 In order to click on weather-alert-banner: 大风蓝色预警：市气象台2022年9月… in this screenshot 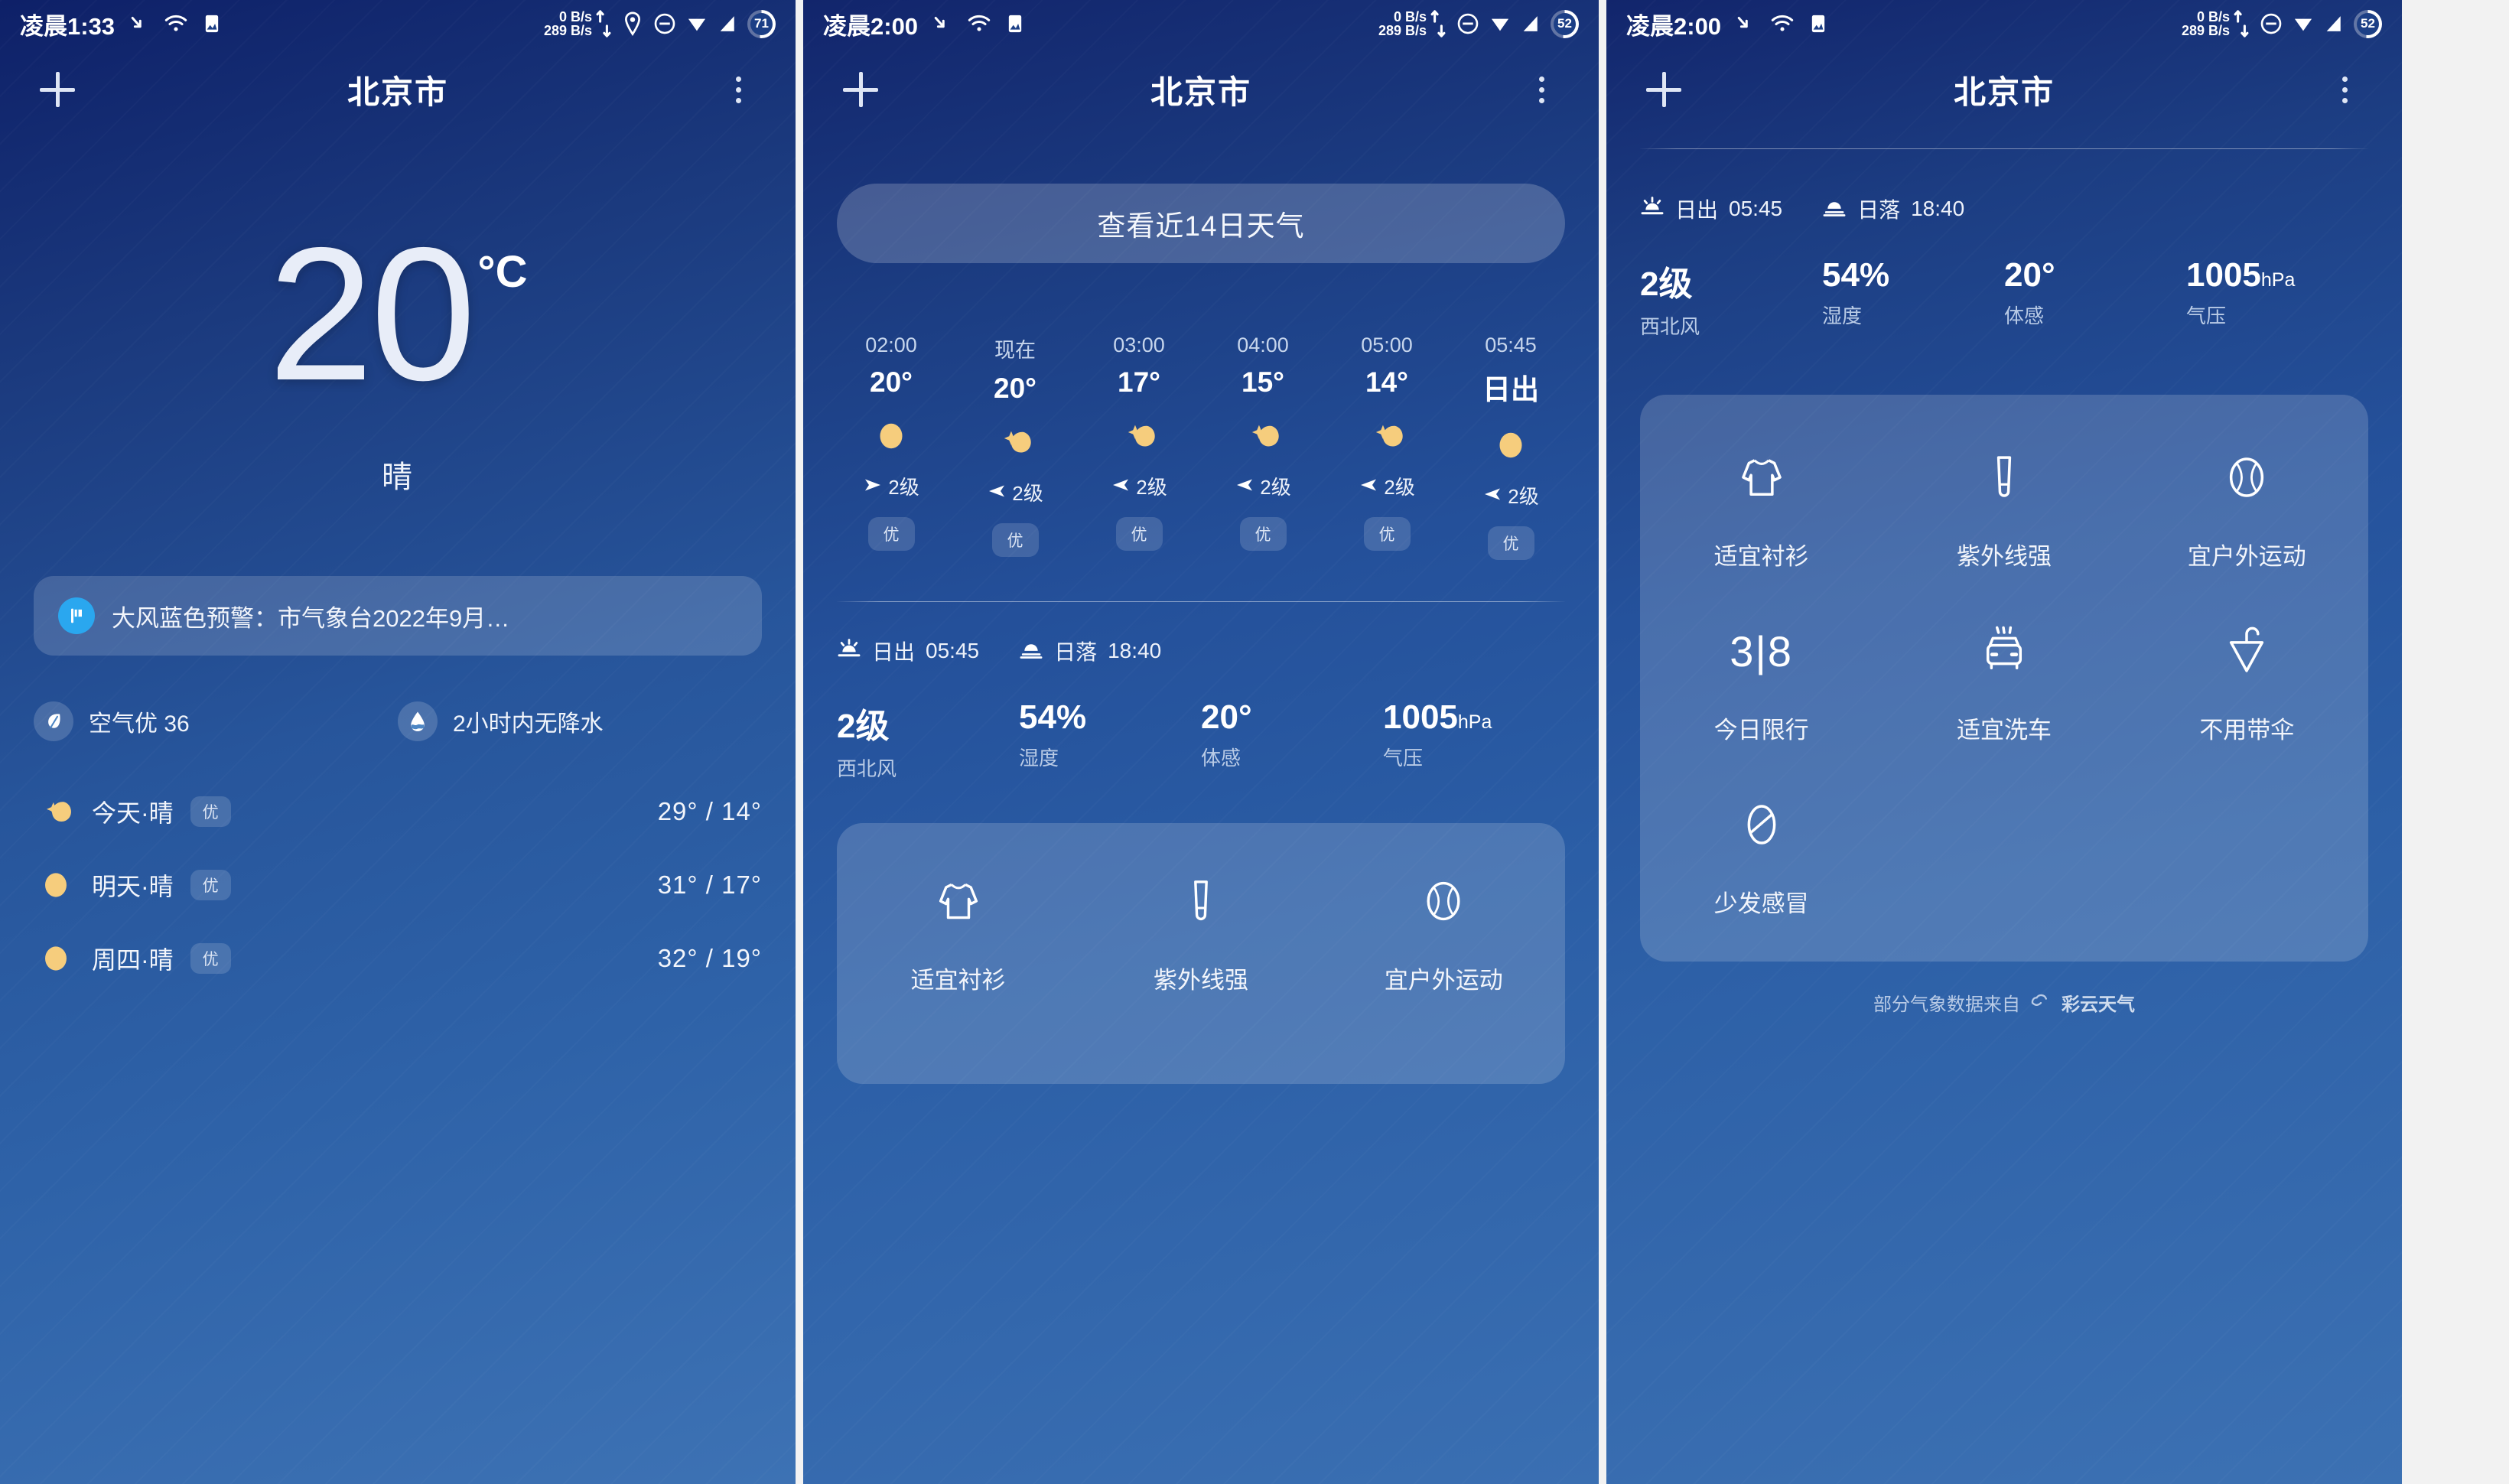, I will do `click(398, 616)`.